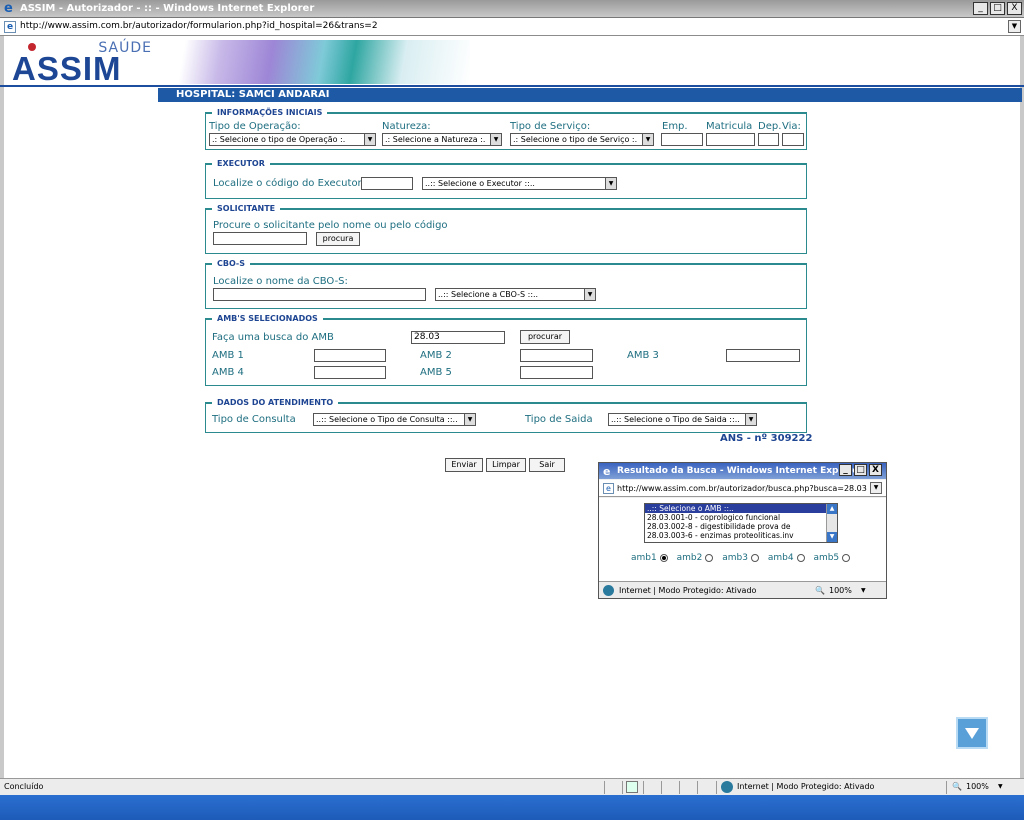 The height and width of the screenshot is (820, 1024). Describe the element at coordinates (840, 590) in the screenshot. I see `popup-zoom: 100%` at that location.